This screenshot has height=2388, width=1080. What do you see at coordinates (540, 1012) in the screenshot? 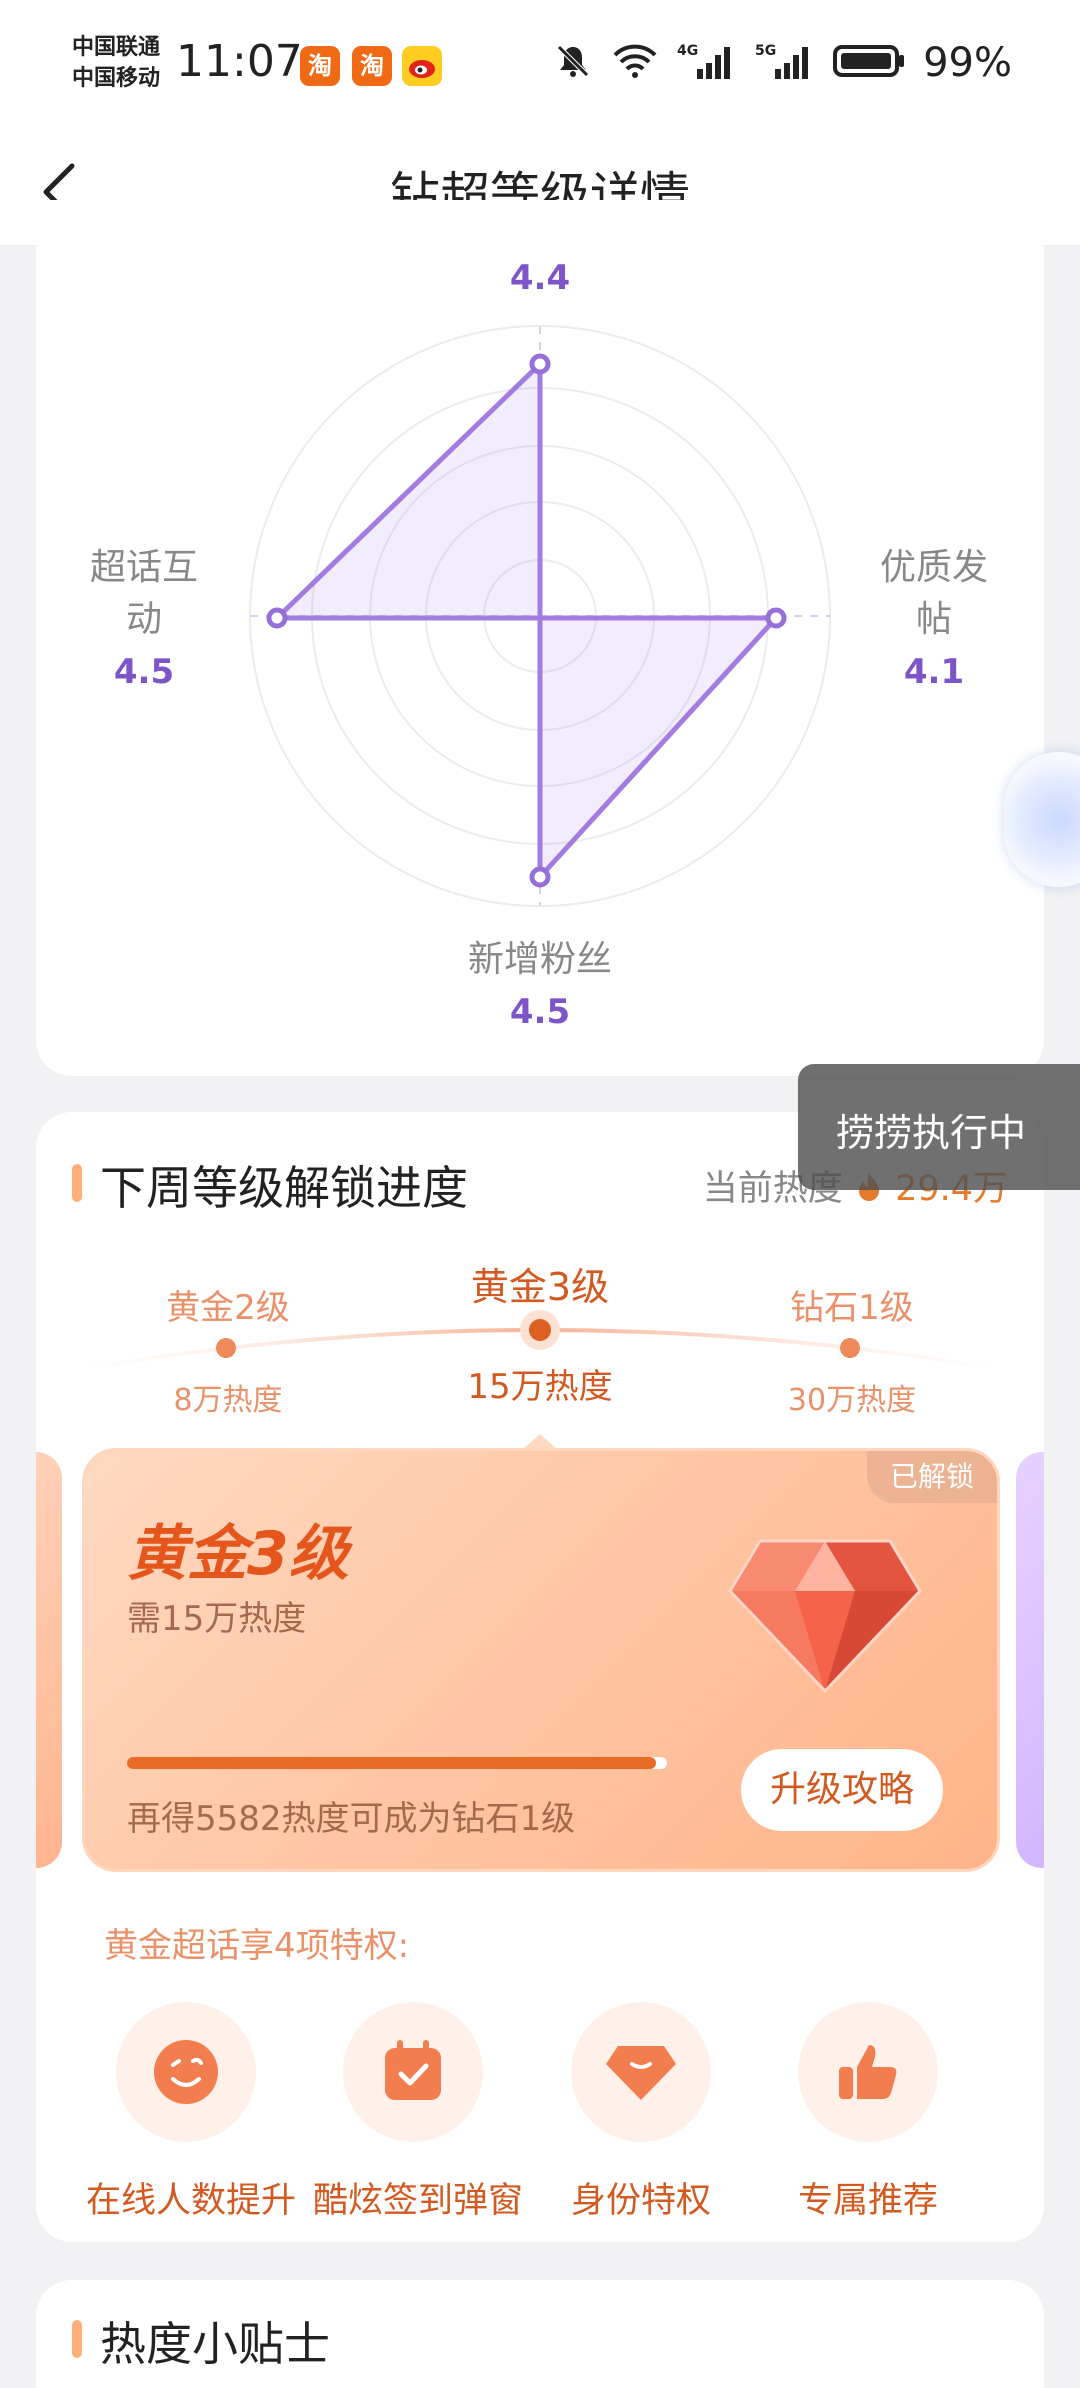
I see `radar-bottom-value: 4.5` at bounding box center [540, 1012].